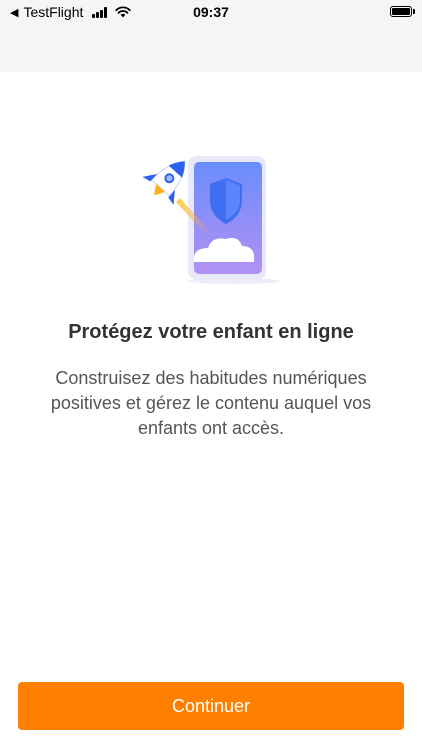 The height and width of the screenshot is (750, 422). I want to click on status-time: 09:37, so click(211, 12).